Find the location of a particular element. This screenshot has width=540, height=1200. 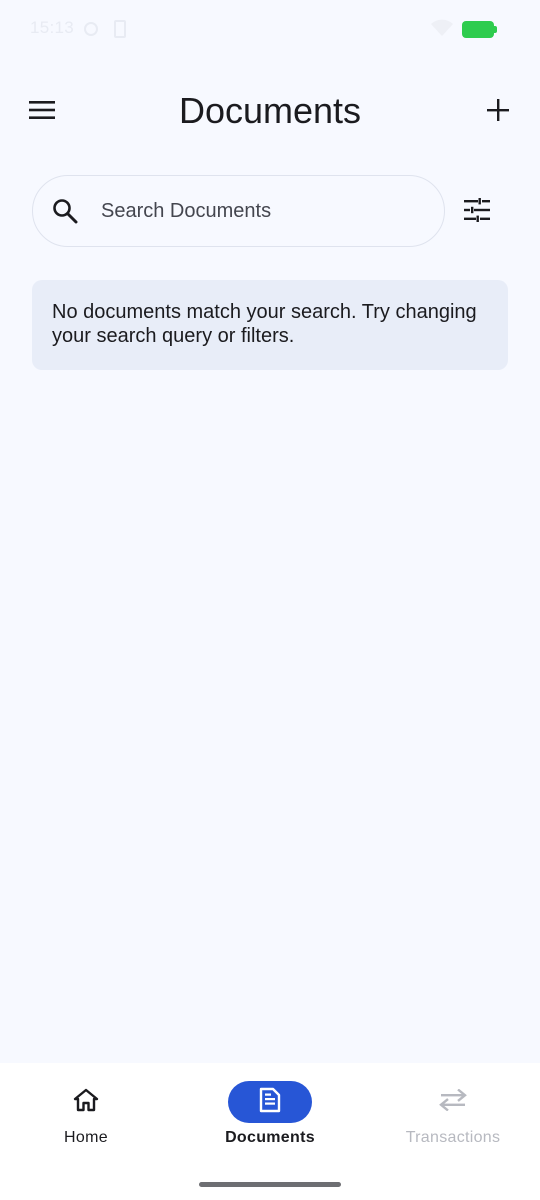

nav-item-transactions: Transactions is located at coordinates (451, 1121).